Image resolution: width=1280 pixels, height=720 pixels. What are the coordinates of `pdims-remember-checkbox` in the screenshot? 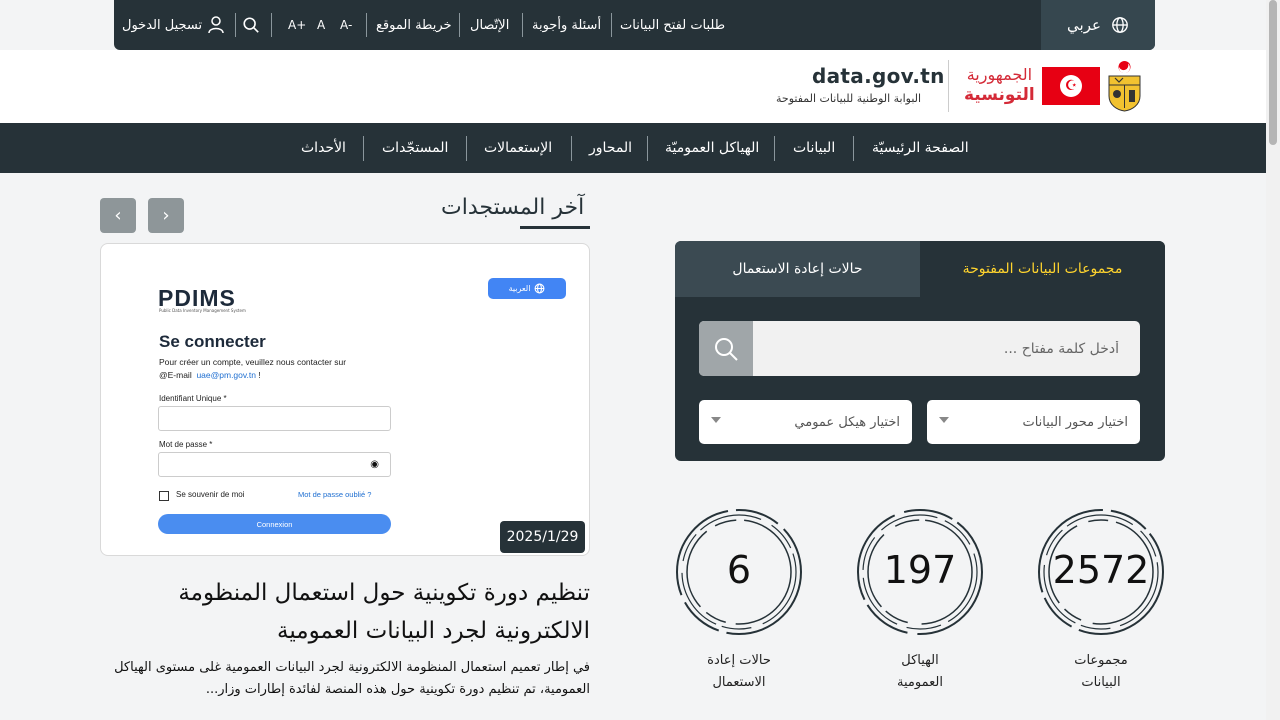 It's located at (164, 496).